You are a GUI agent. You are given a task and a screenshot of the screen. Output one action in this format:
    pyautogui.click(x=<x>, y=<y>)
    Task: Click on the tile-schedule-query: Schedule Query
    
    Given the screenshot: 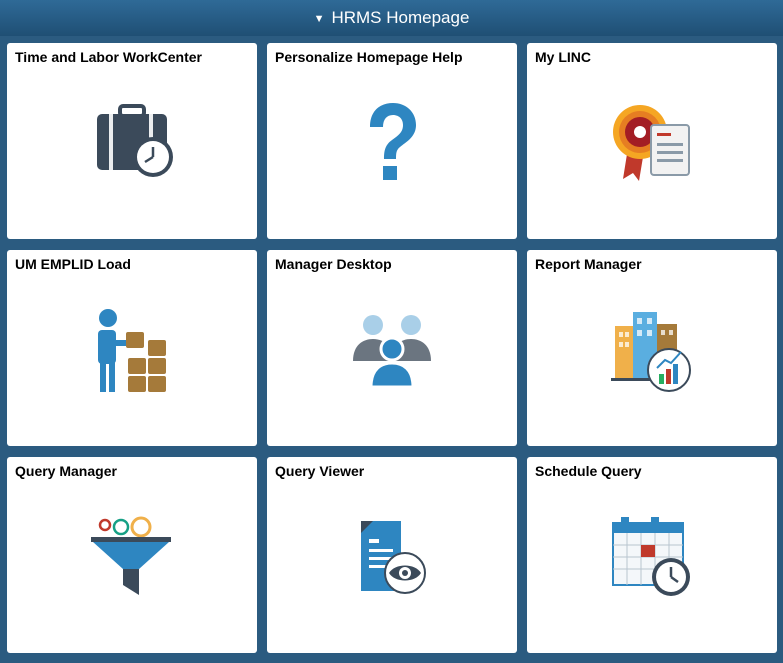 What is the action you would take?
    pyautogui.click(x=652, y=555)
    